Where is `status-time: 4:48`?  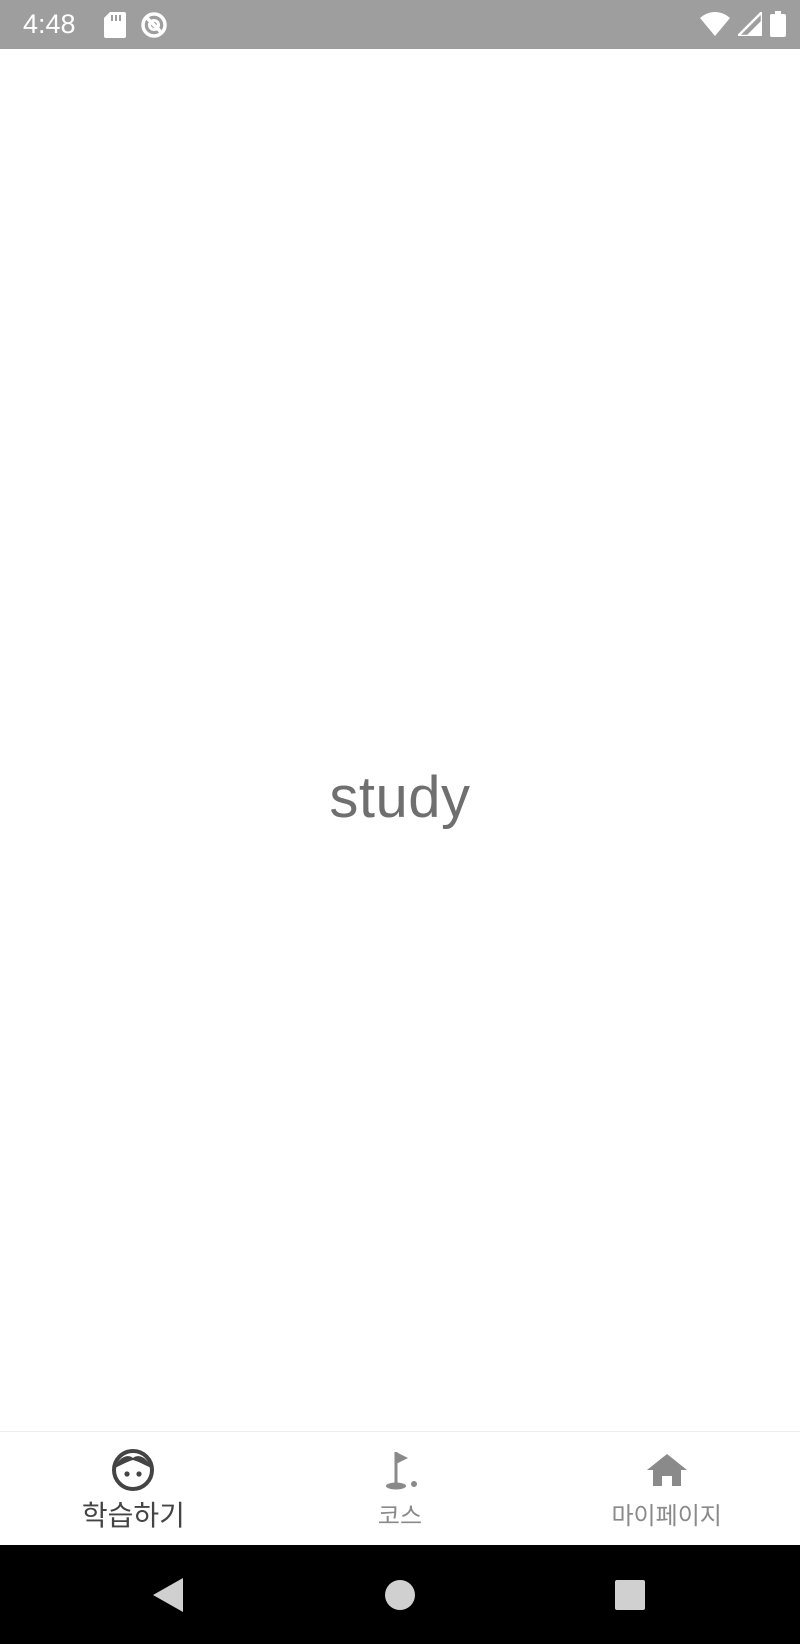 status-time: 4:48 is located at coordinates (49, 24).